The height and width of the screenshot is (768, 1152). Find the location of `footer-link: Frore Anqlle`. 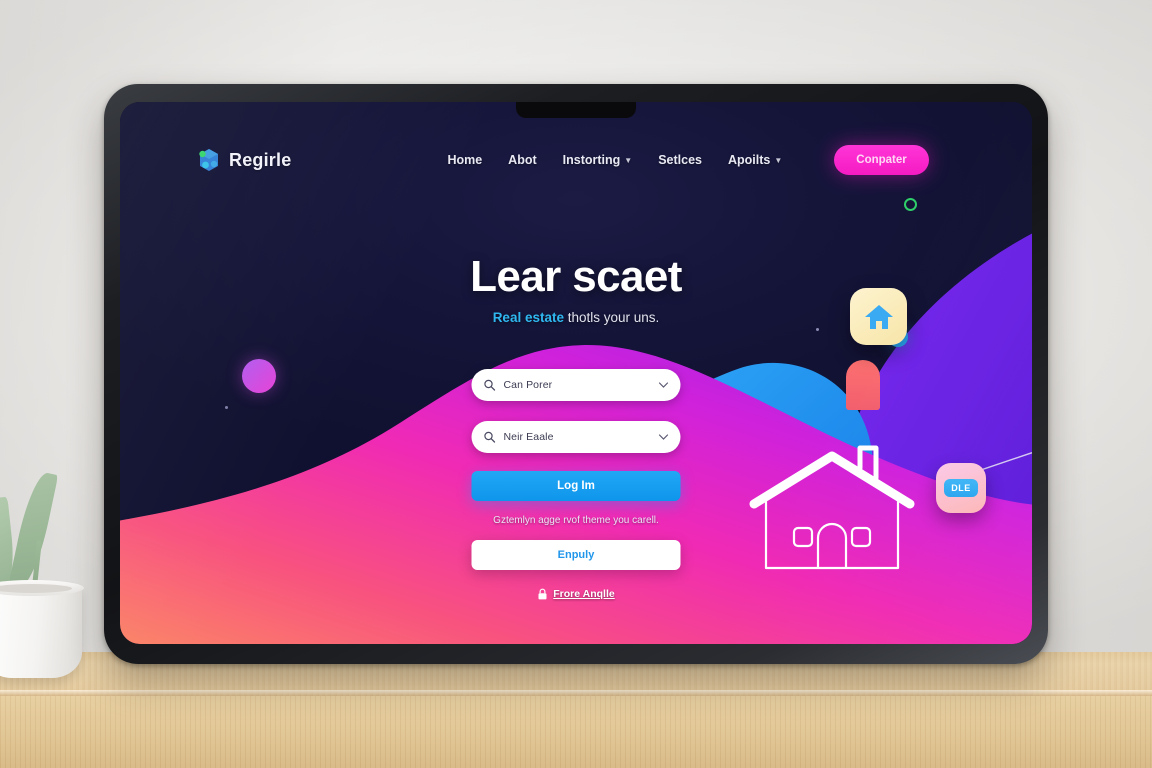

footer-link: Frore Anqlle is located at coordinates (576, 594).